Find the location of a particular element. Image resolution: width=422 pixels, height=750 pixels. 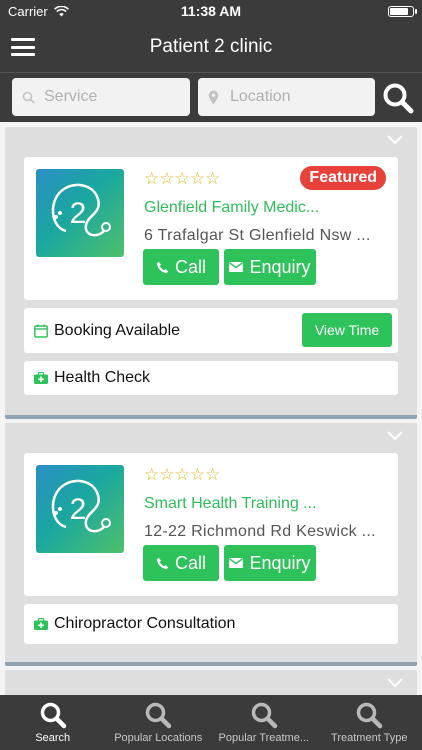

tab-search: Search is located at coordinates (53, 722).